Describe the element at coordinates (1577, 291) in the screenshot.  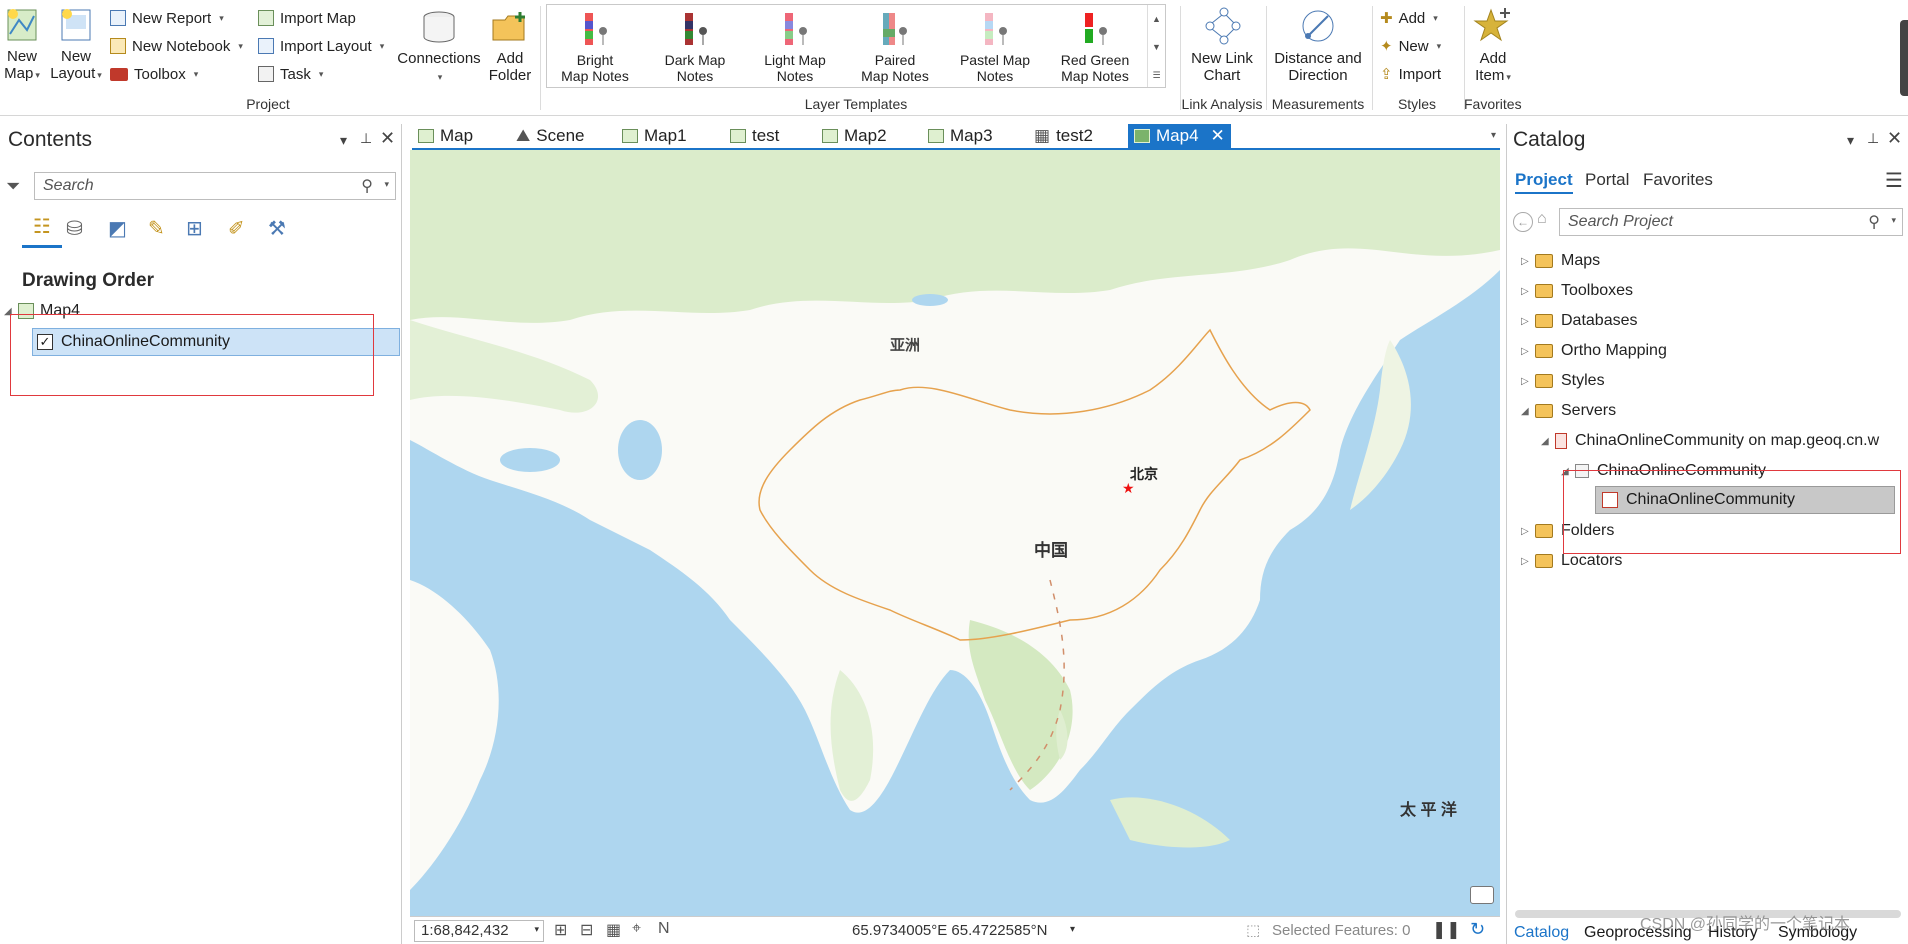
I see `catalog-item-toolboxes: ▷ Toolboxes` at that location.